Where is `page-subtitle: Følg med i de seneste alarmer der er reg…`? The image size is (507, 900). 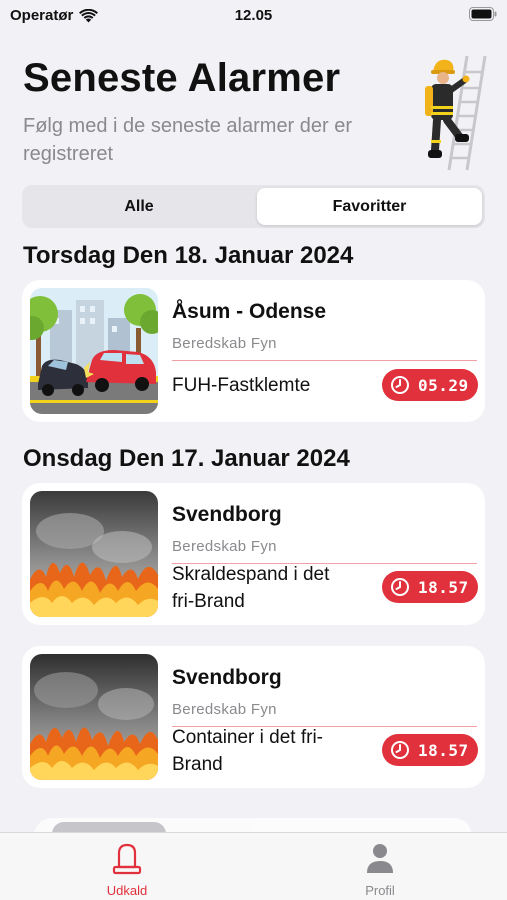
page-subtitle: Følg med i de seneste alarmer der er reg… is located at coordinates (188, 140).